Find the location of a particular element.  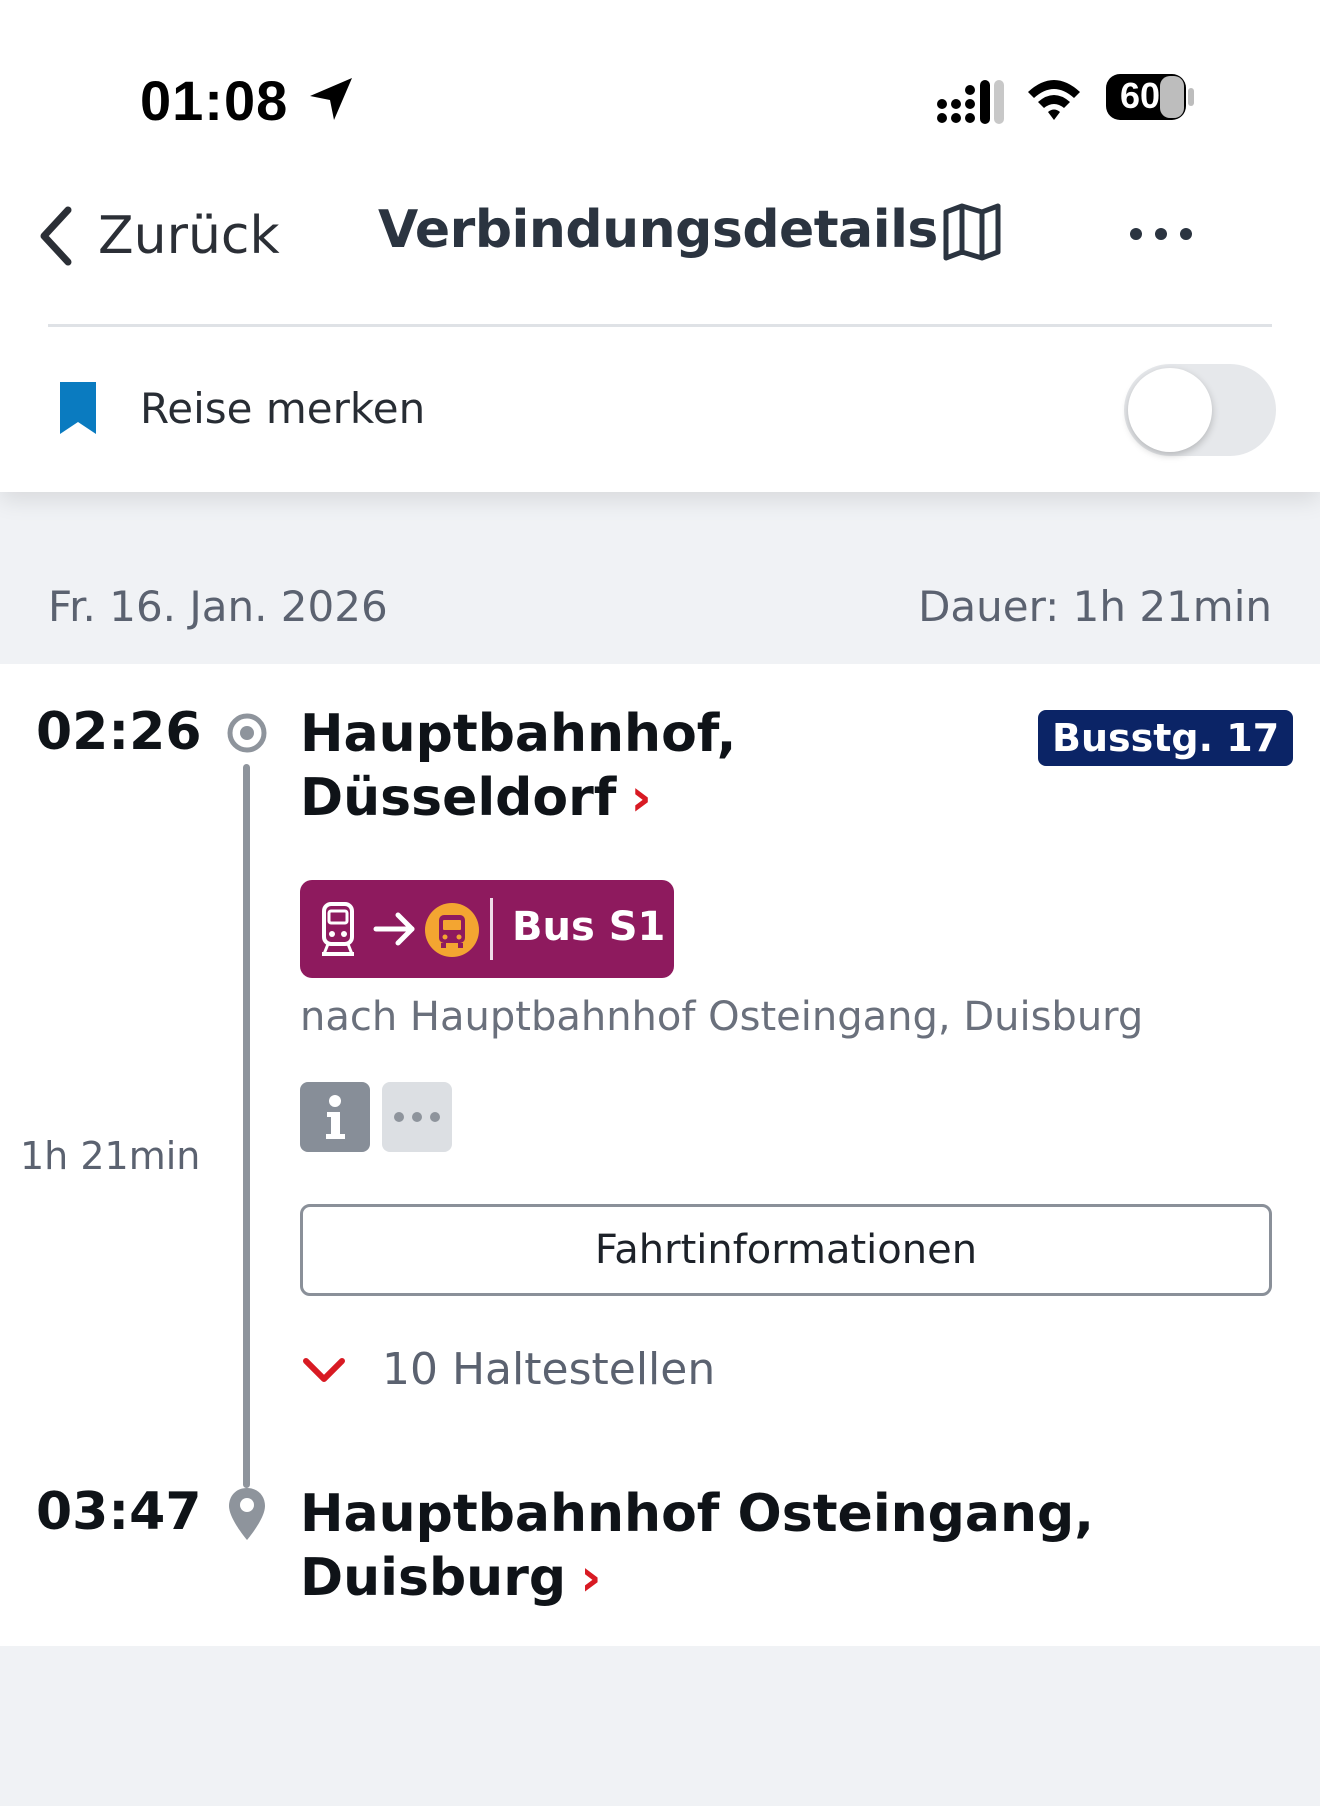

stops-label: 10 Haltestellen is located at coordinates (549, 1369).